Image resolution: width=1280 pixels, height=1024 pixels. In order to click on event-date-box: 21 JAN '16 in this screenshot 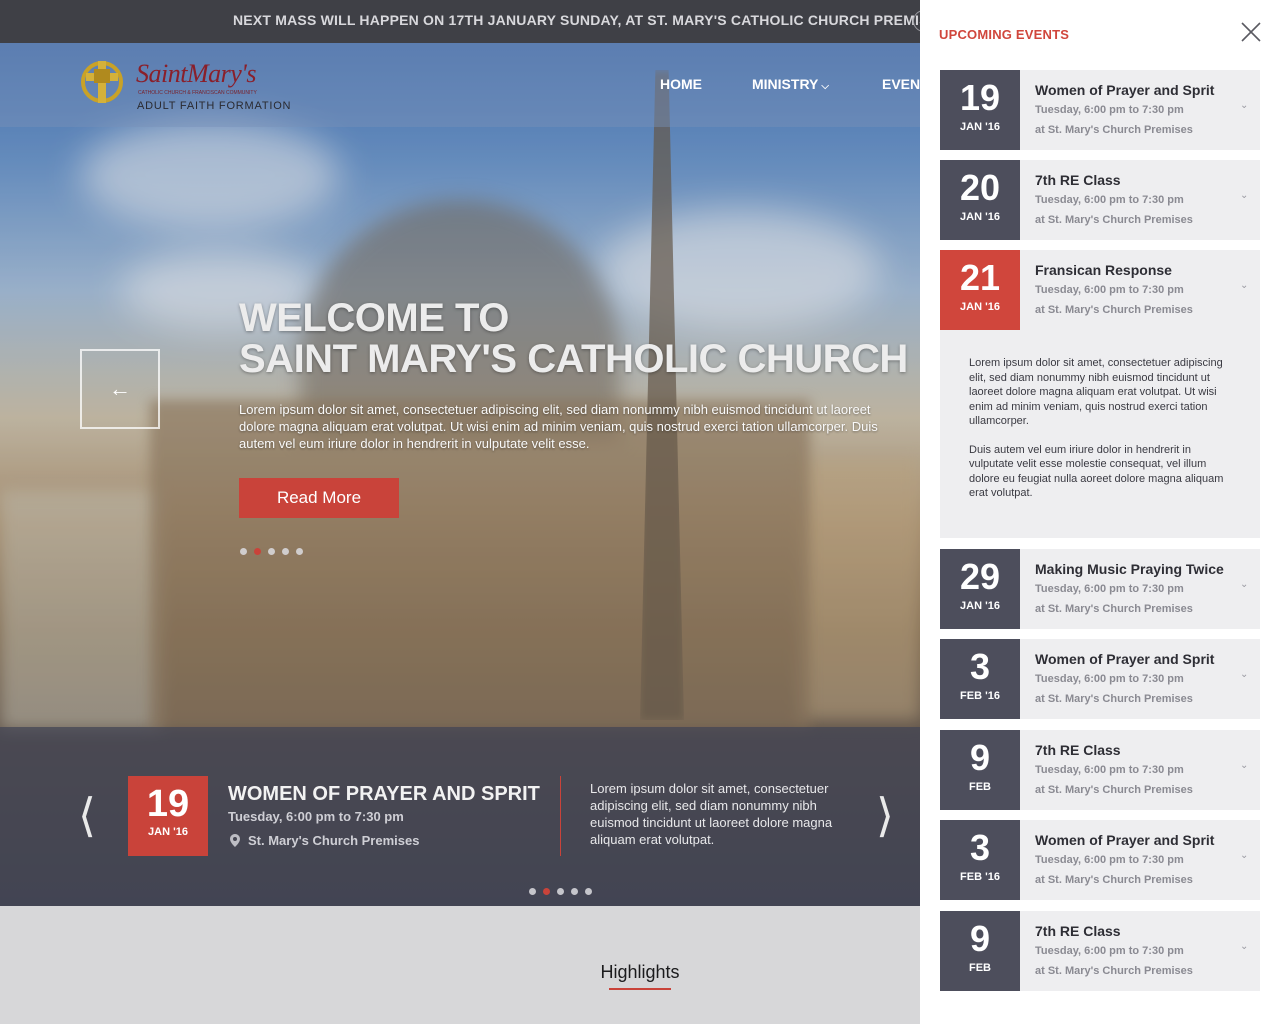, I will do `click(980, 290)`.